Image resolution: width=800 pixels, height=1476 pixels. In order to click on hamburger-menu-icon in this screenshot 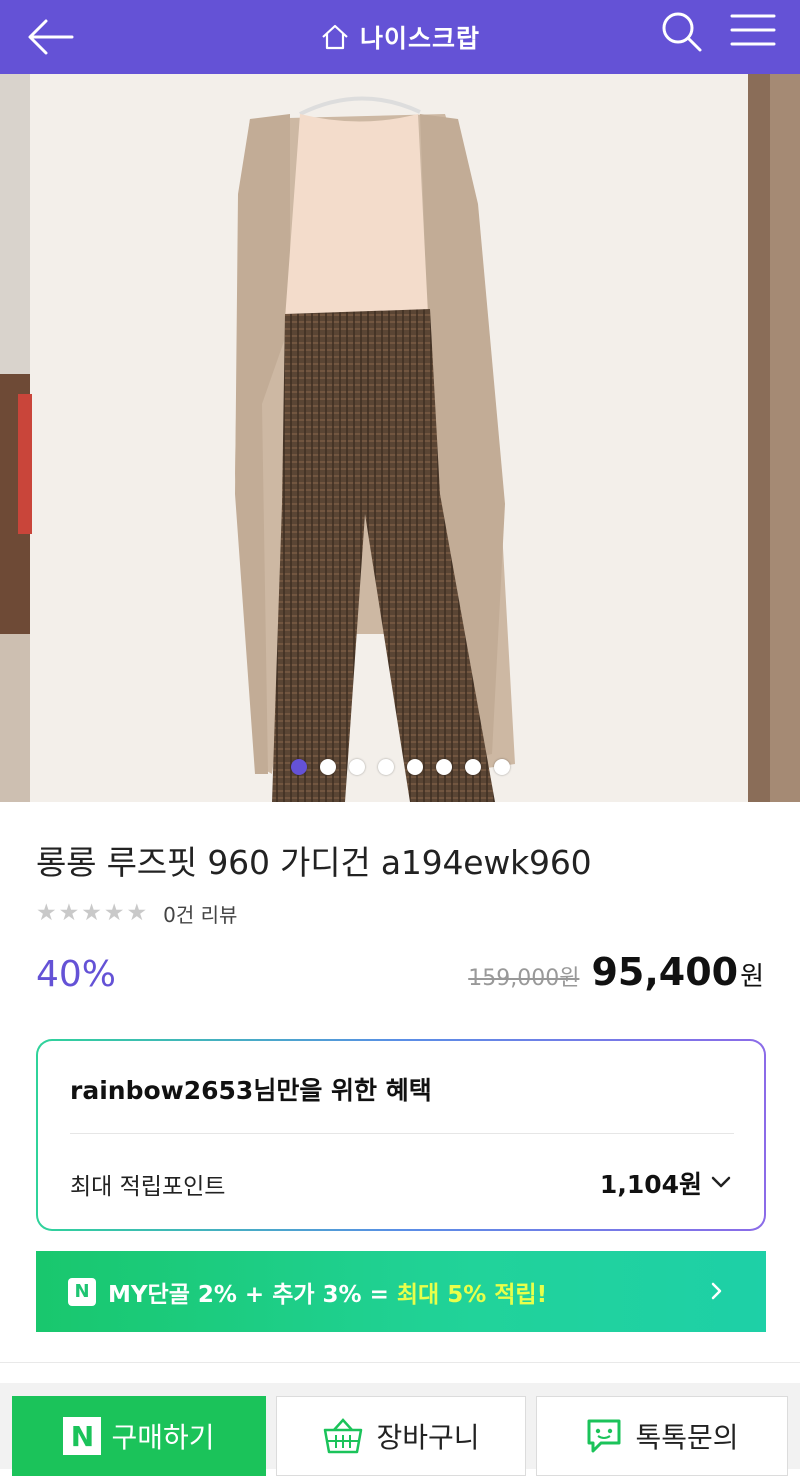, I will do `click(753, 30)`.